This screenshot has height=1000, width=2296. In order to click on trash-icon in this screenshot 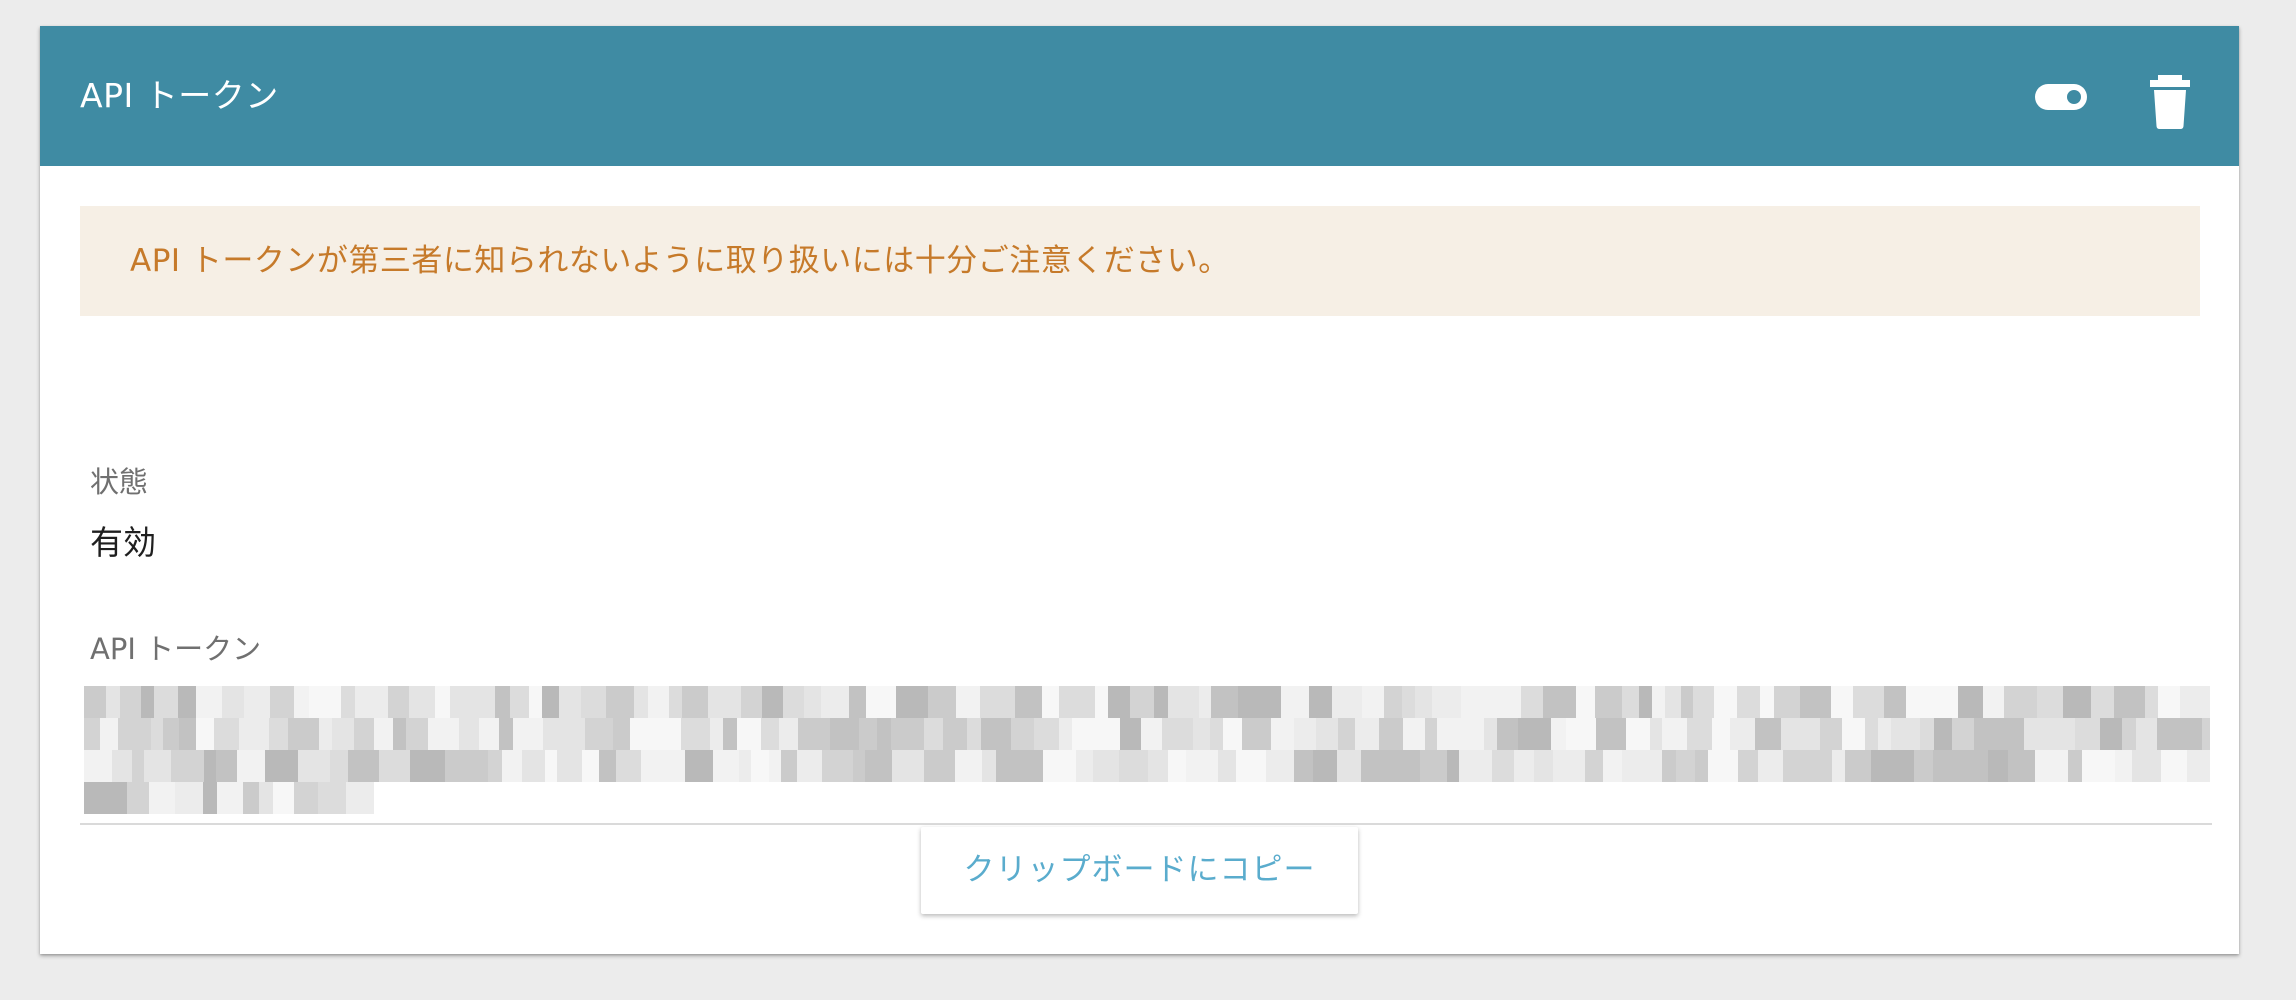, I will do `click(2170, 102)`.